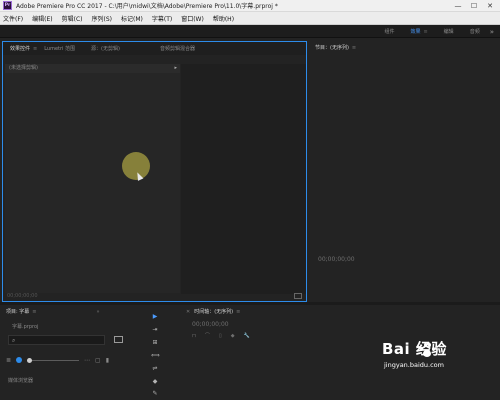 Image resolution: width=500 pixels, height=400 pixels. I want to click on effect-controls-timeline-area, so click(243, 179).